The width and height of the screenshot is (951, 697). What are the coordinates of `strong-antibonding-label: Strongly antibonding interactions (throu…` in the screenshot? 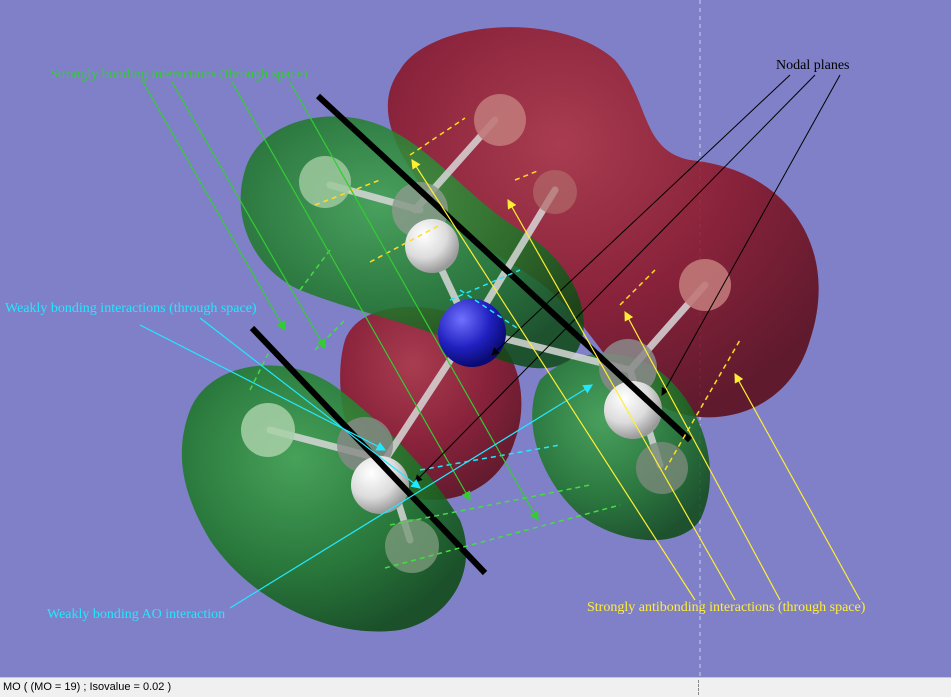 It's located at (726, 607).